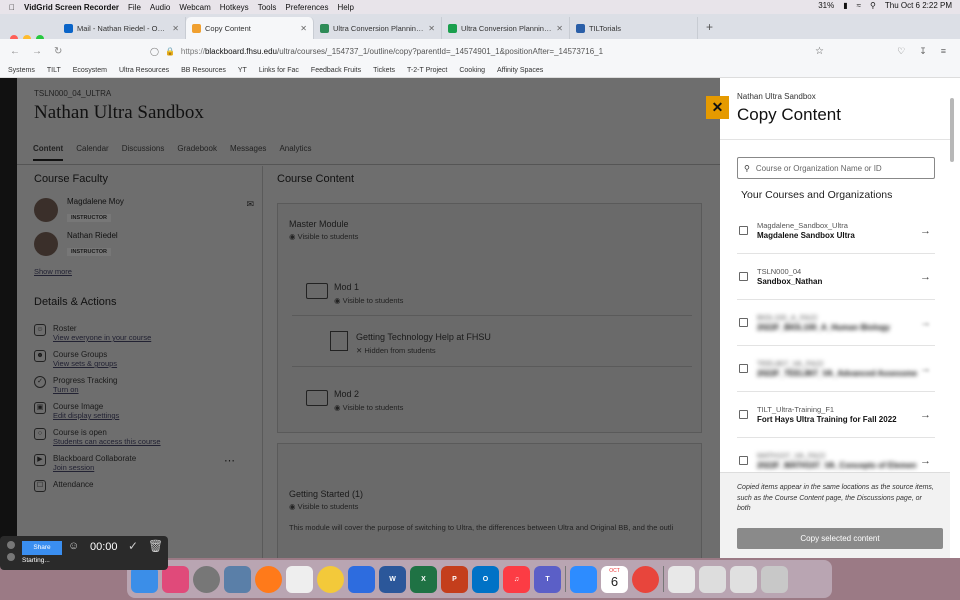 Image resolution: width=960 pixels, height=600 pixels. Describe the element at coordinates (506, 28) in the screenshot. I see `tab-sheets: Ultra Conversion Planning Shee ✕` at that location.